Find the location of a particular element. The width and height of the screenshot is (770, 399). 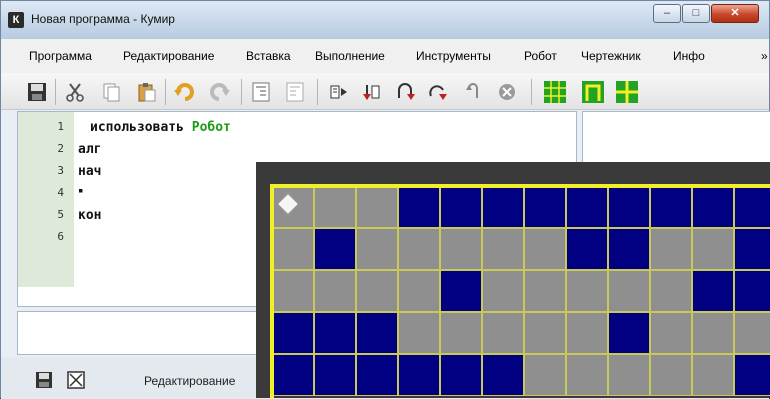

stop-icon is located at coordinates (507, 92).